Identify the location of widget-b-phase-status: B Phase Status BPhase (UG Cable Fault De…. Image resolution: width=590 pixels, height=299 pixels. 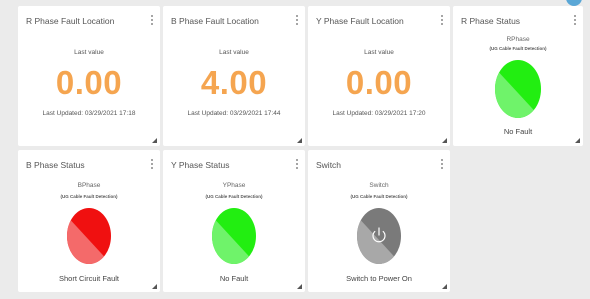
(89, 221).